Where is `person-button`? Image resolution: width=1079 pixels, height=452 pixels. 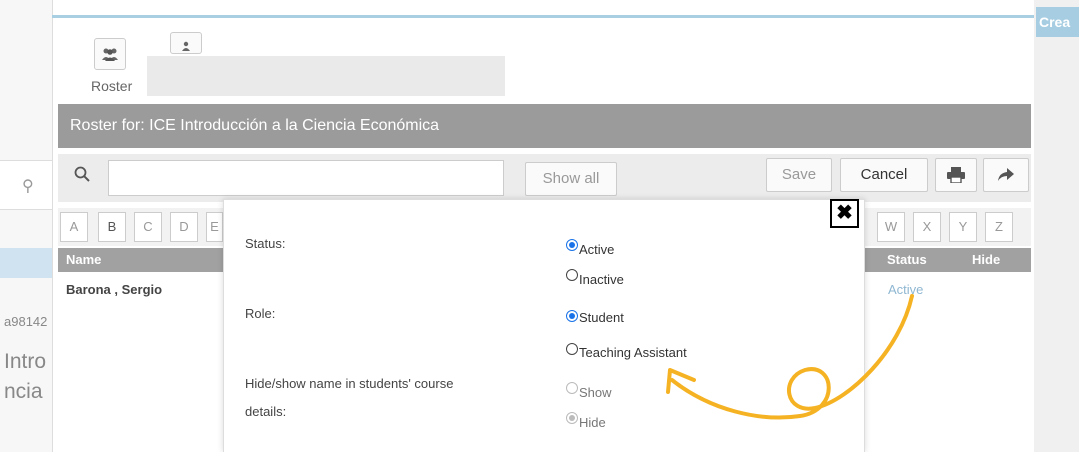 person-button is located at coordinates (186, 43).